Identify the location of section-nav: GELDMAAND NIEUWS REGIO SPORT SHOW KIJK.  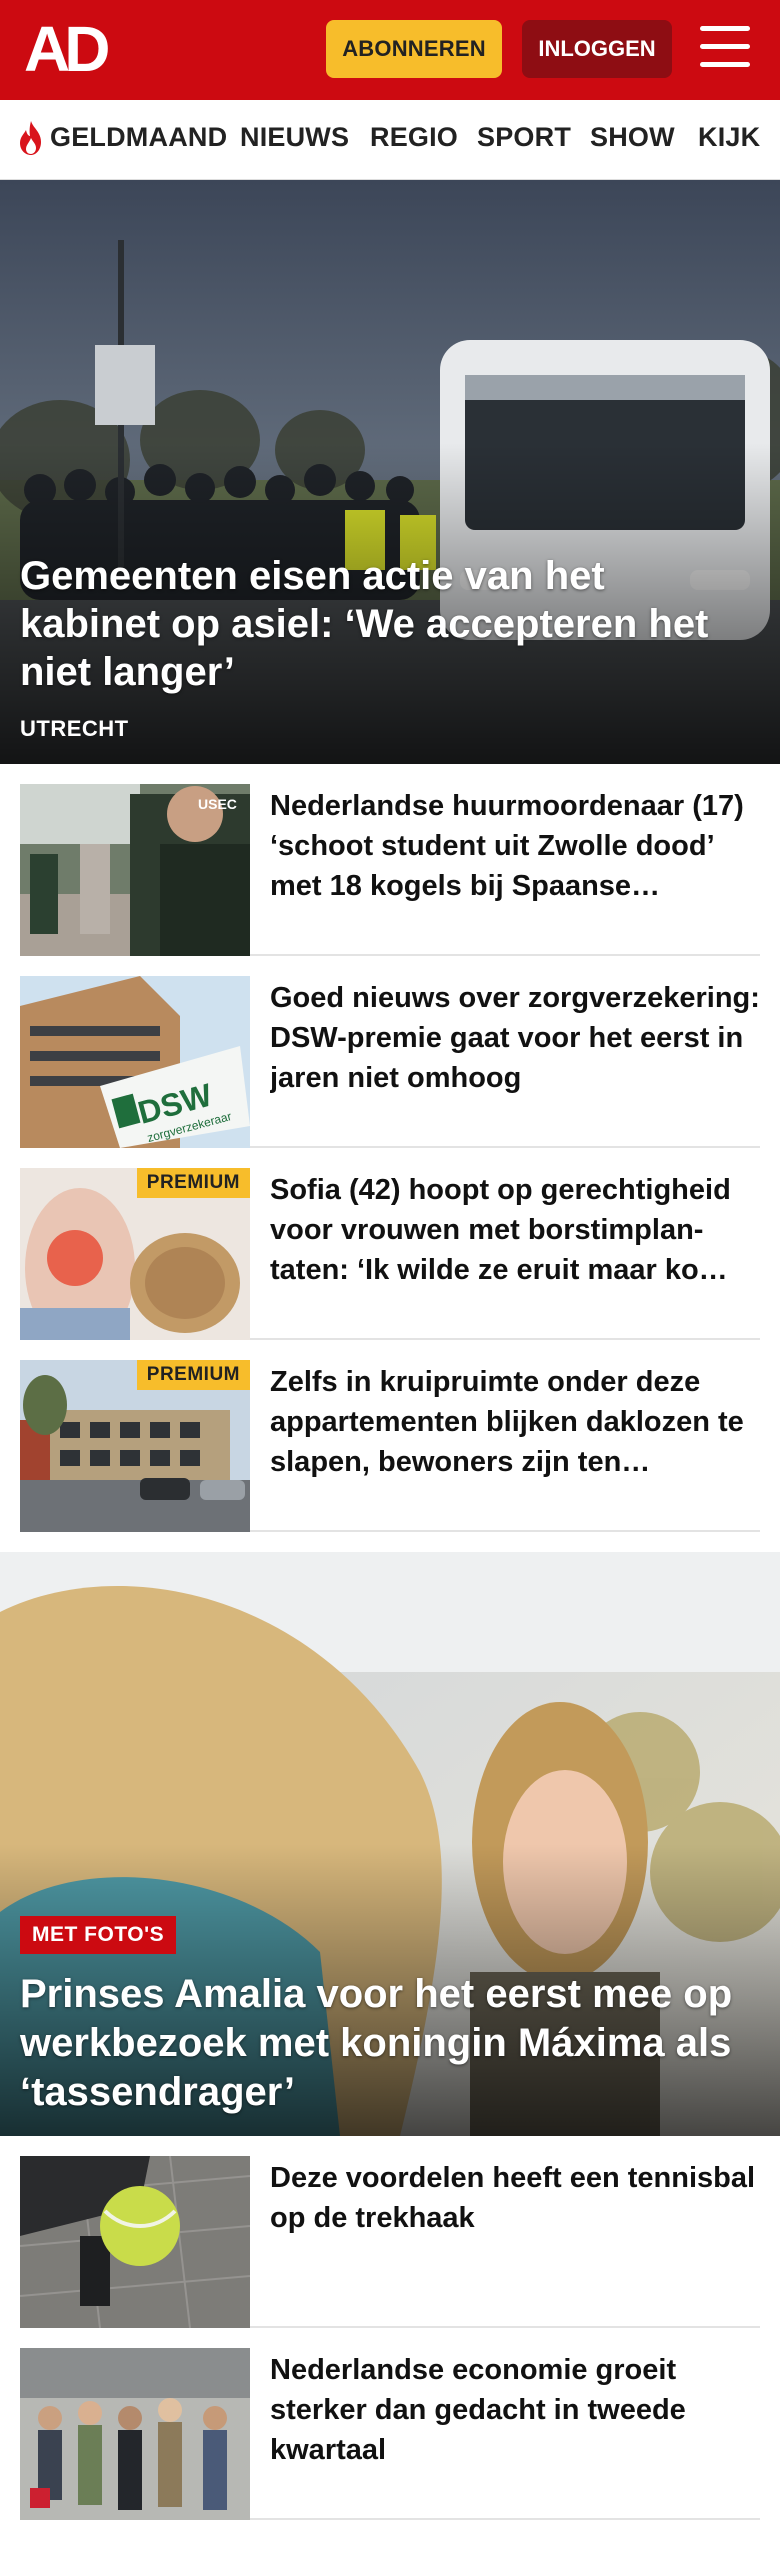
(390, 140).